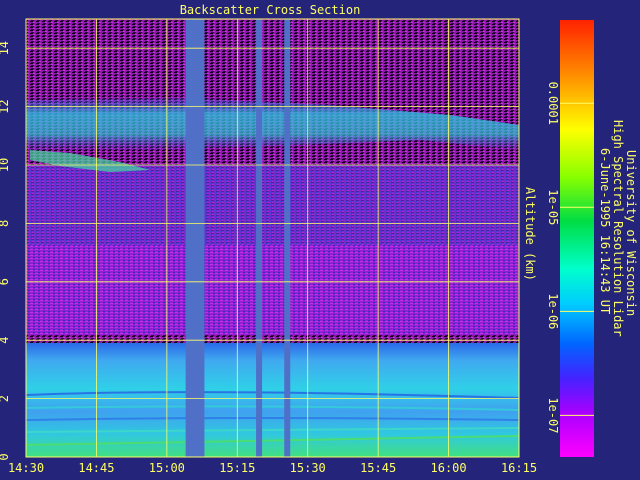  I want to click on colorbar-tick-label: 1e-07, so click(553, 415).